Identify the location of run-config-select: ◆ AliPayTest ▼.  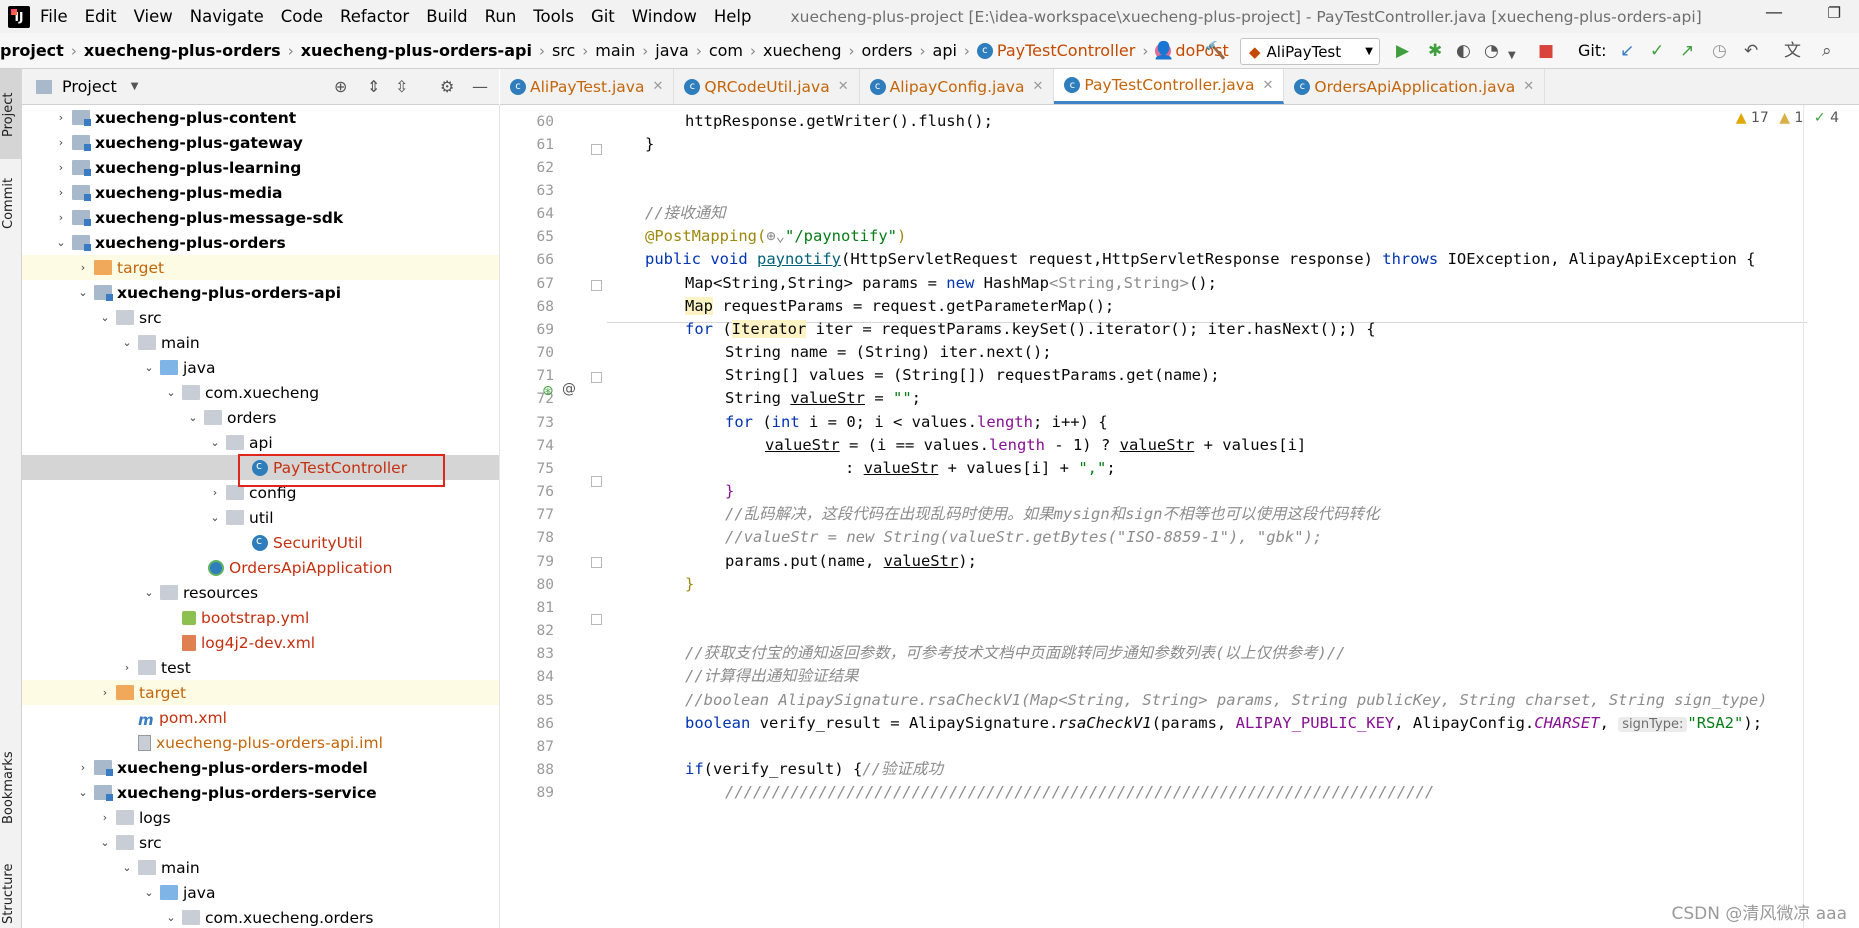
(1310, 51).